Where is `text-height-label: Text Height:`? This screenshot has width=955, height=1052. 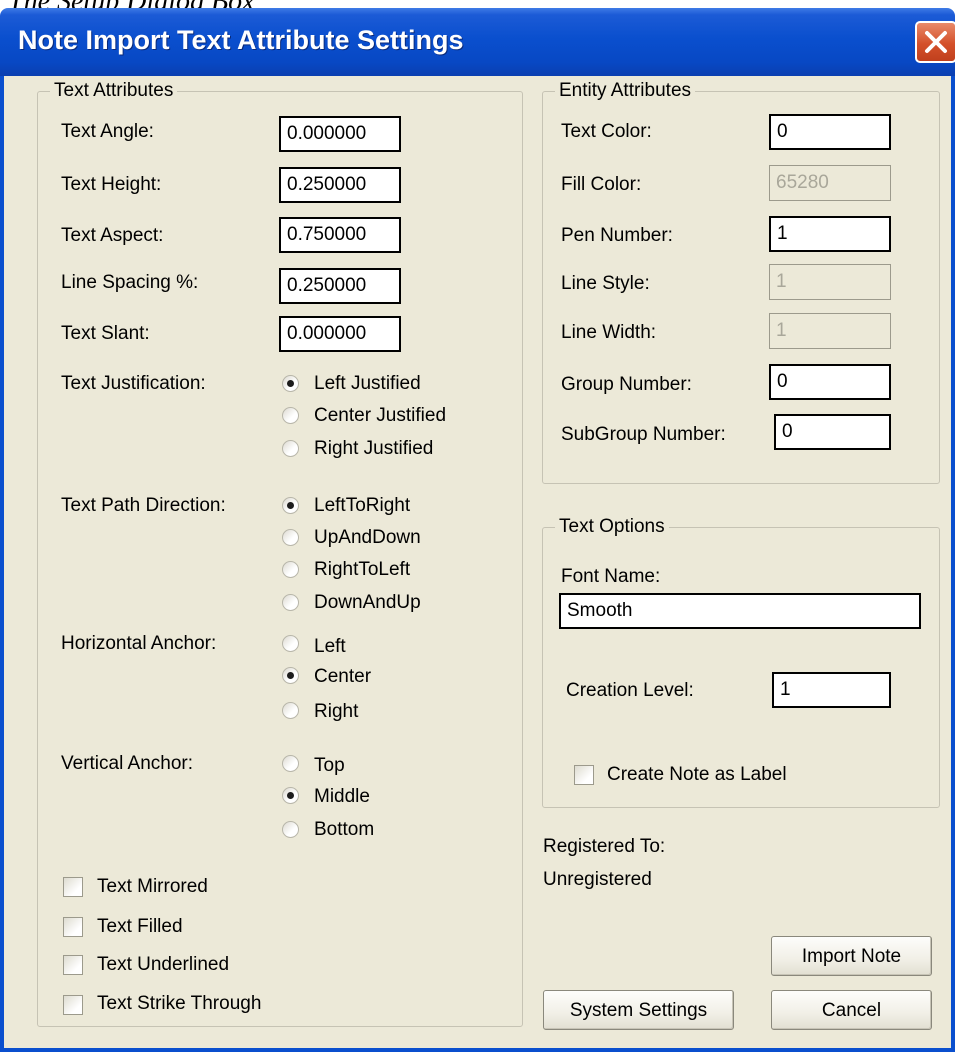
text-height-label: Text Height: is located at coordinates (111, 184).